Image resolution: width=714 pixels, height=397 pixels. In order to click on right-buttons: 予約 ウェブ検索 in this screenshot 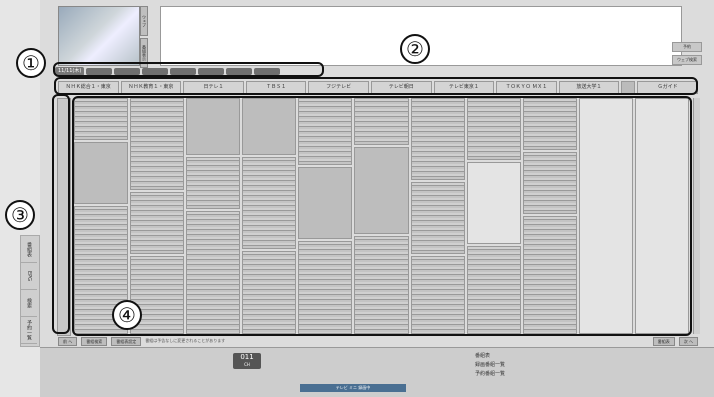, I will do `click(687, 55)`.